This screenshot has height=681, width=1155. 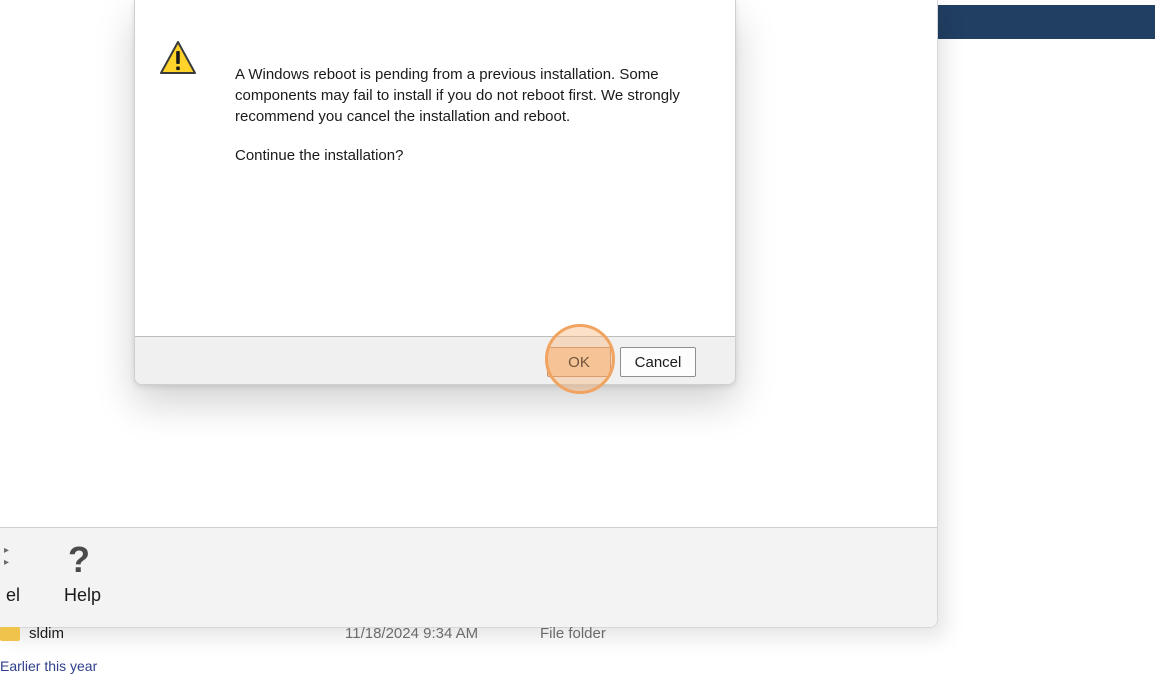 What do you see at coordinates (178, 57) in the screenshot?
I see `warning-icon` at bounding box center [178, 57].